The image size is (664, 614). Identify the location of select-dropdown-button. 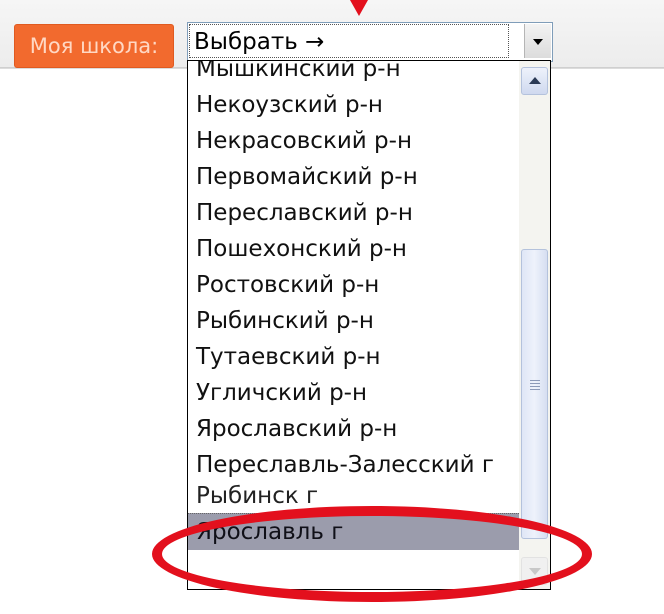
(537, 41).